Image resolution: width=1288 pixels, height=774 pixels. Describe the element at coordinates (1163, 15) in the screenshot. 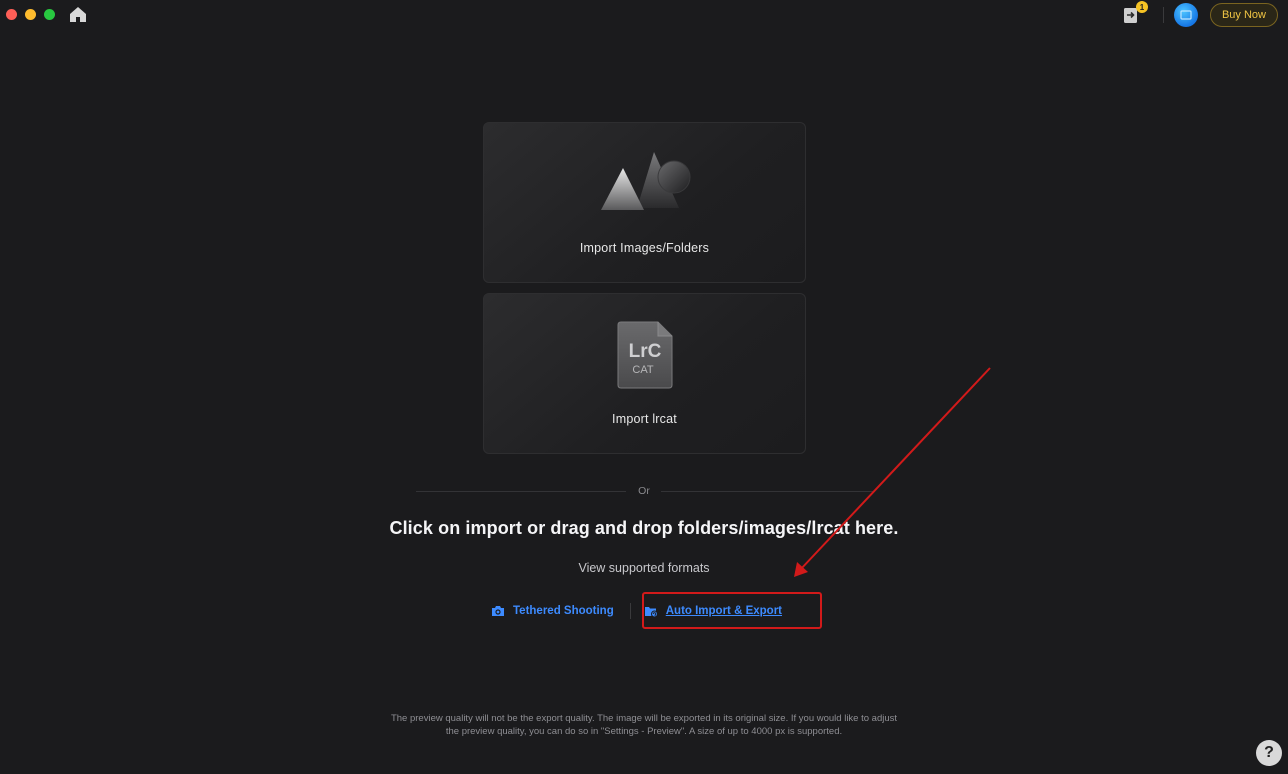

I see `toolbar-separator` at that location.